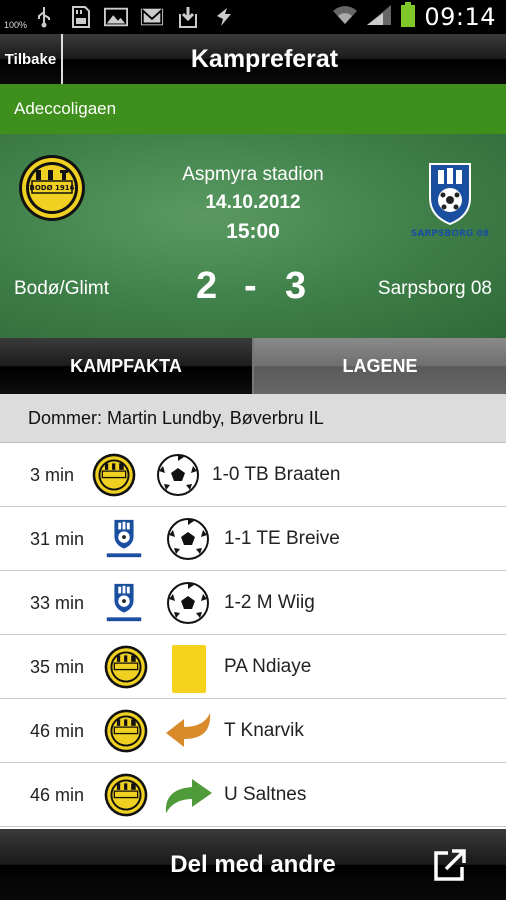  Describe the element at coordinates (265, 794) in the screenshot. I see `event-text: U Saltnes` at that location.